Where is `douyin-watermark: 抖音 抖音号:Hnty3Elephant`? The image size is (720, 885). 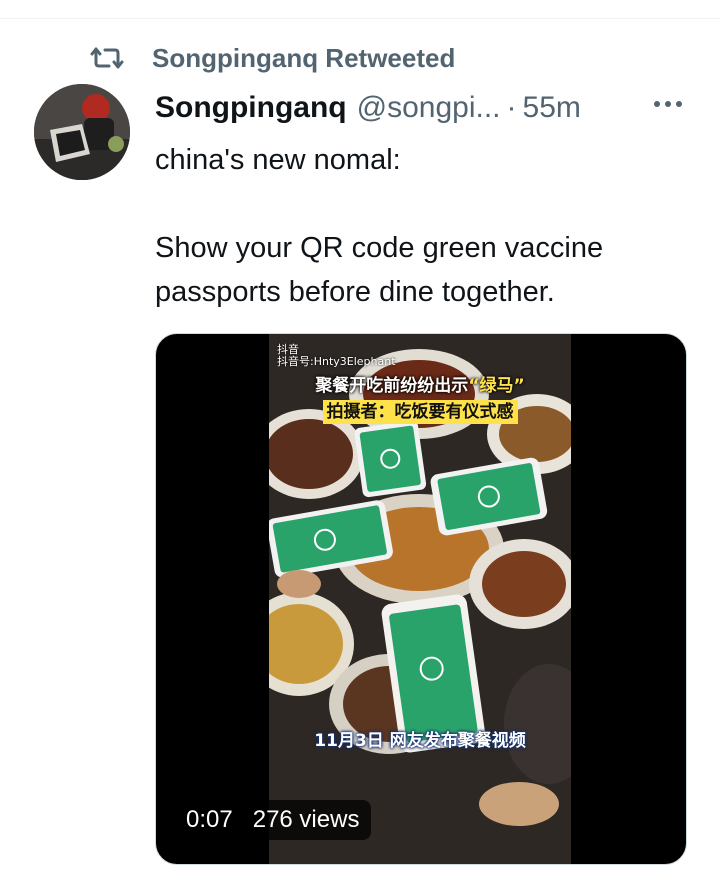 douyin-watermark: 抖音 抖音号:Hnty3Elephant is located at coordinates (336, 356).